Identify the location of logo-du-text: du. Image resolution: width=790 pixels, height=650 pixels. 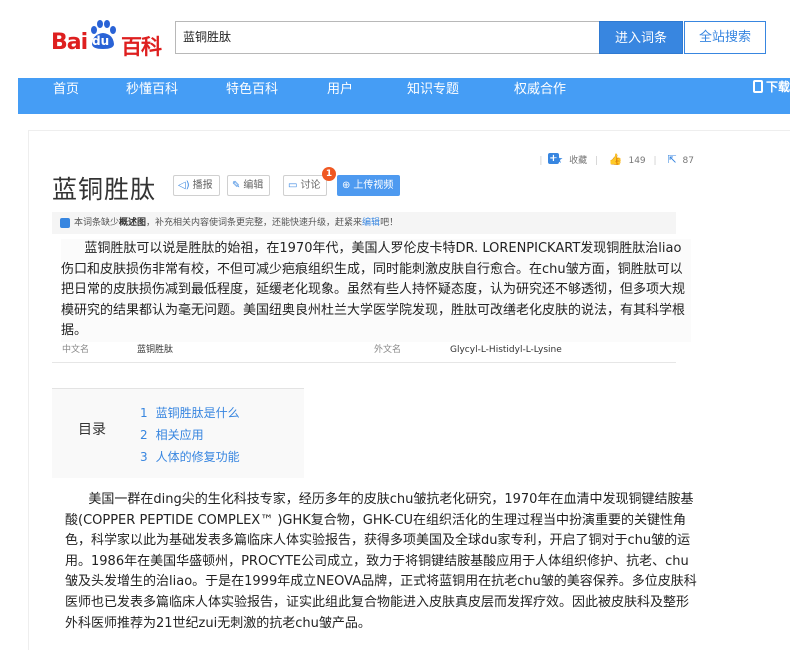
(101, 41).